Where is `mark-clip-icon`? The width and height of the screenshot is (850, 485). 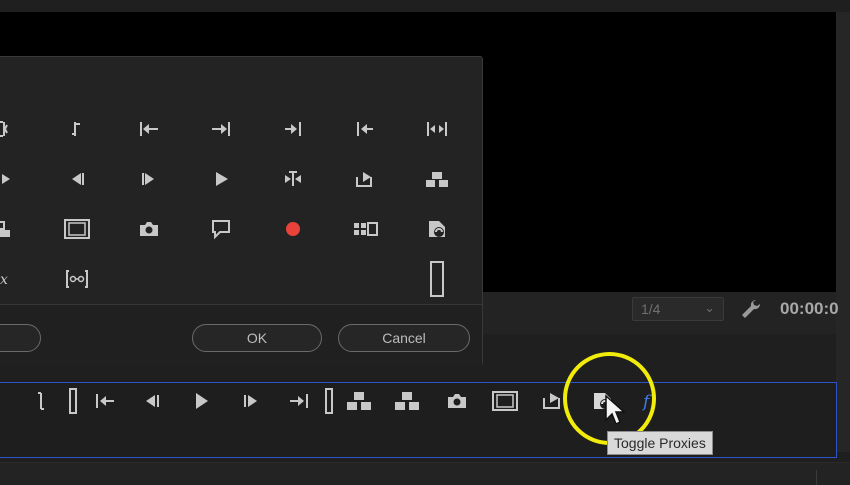 mark-clip-icon is located at coordinates (73, 401).